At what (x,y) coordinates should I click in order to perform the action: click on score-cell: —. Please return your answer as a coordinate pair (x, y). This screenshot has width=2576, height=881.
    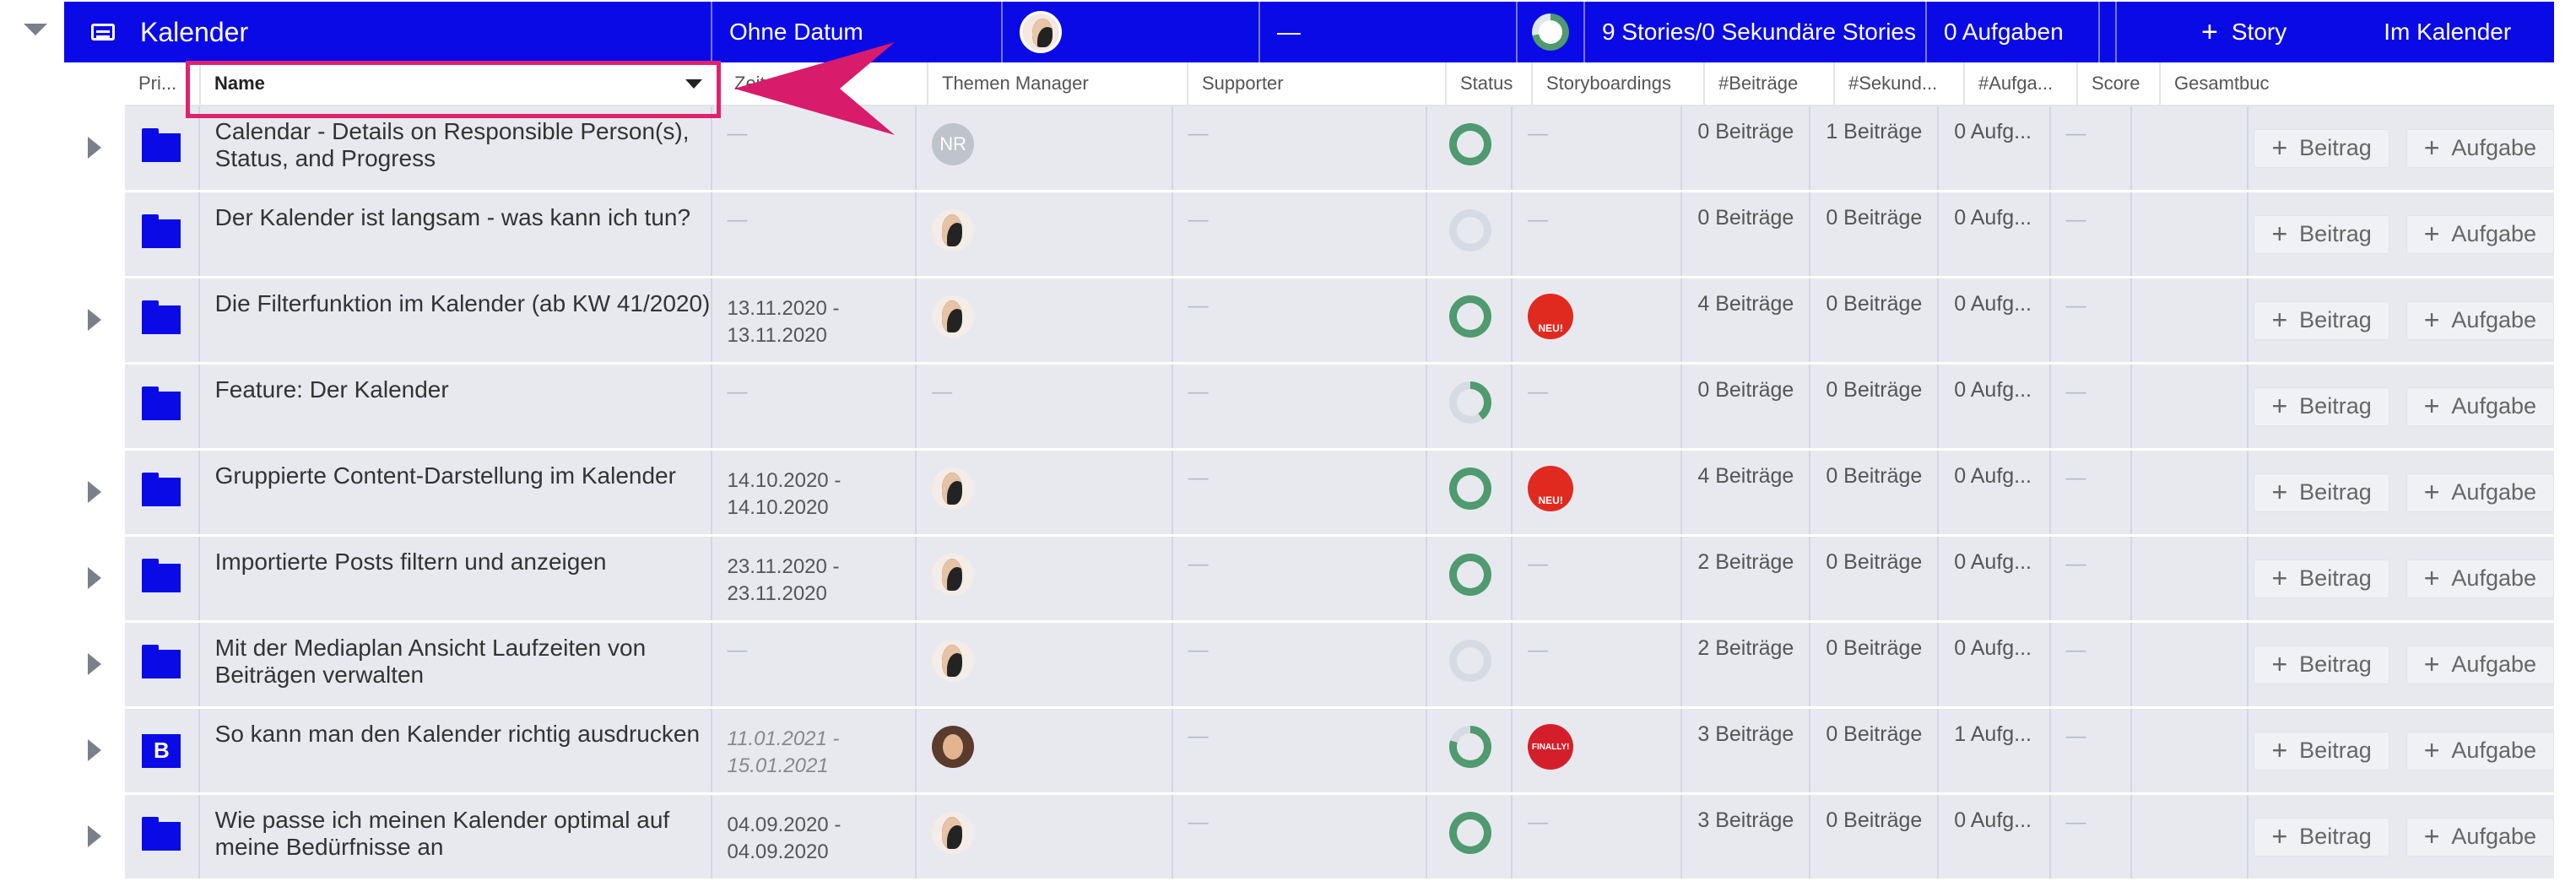
    Looking at the image, I should click on (2092, 320).